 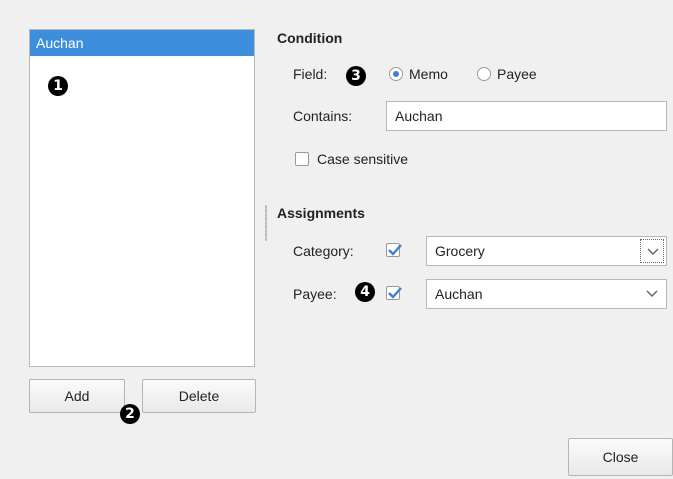 I want to click on payee-radio, so click(x=484, y=74).